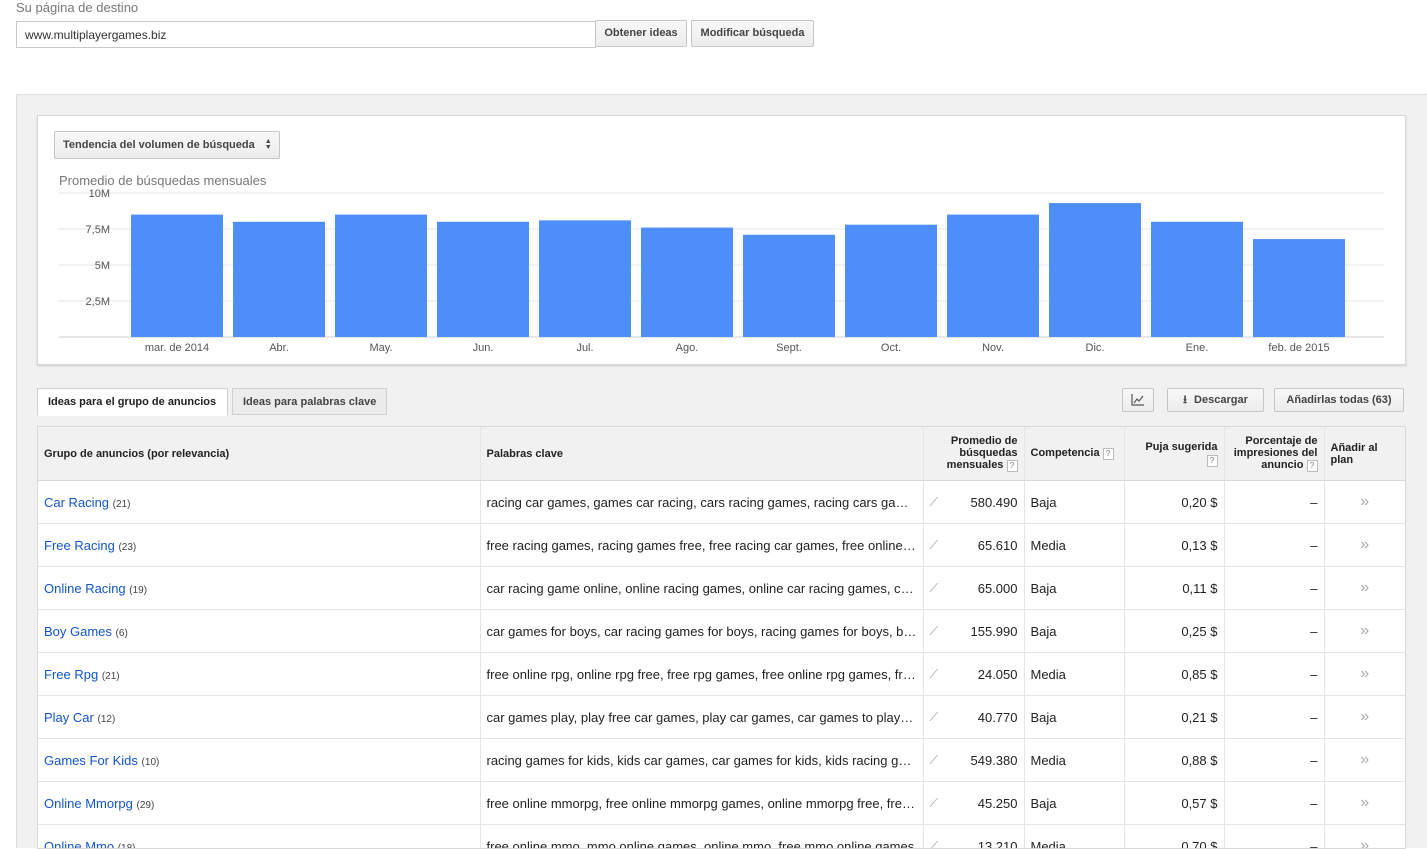 Image resolution: width=1427 pixels, height=849 pixels. Describe the element at coordinates (78, 631) in the screenshot. I see `group-link: Boy Games` at that location.